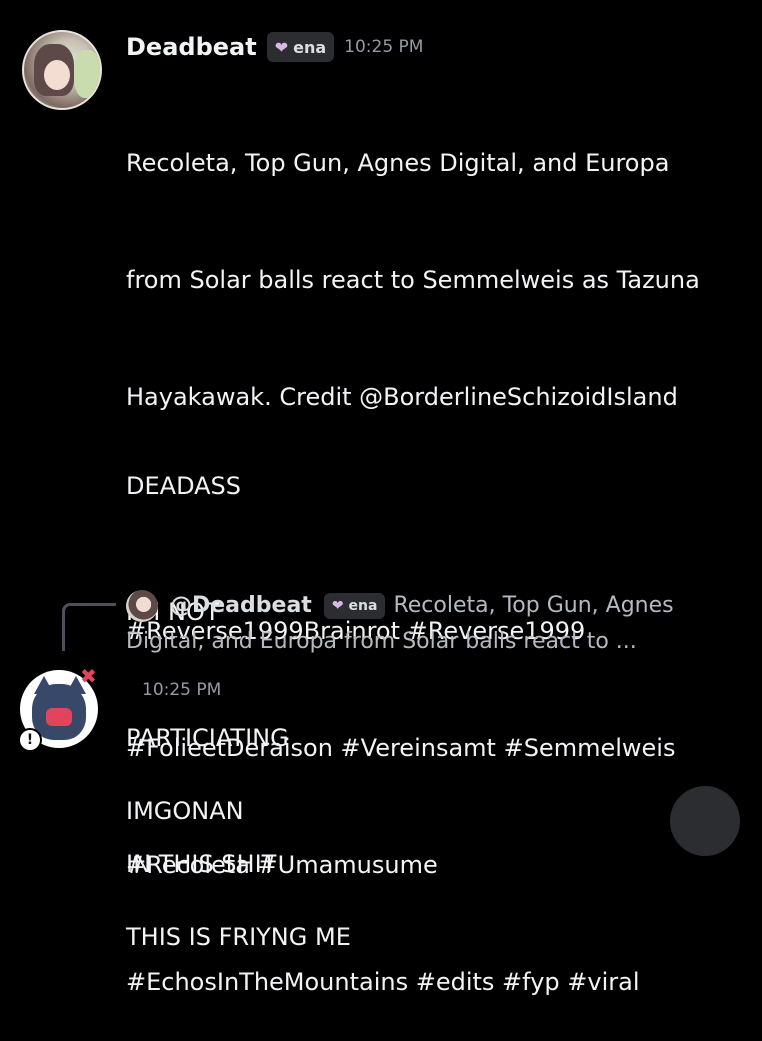 The height and width of the screenshot is (1041, 762). What do you see at coordinates (57, 75) in the screenshot?
I see `avatar-face` at bounding box center [57, 75].